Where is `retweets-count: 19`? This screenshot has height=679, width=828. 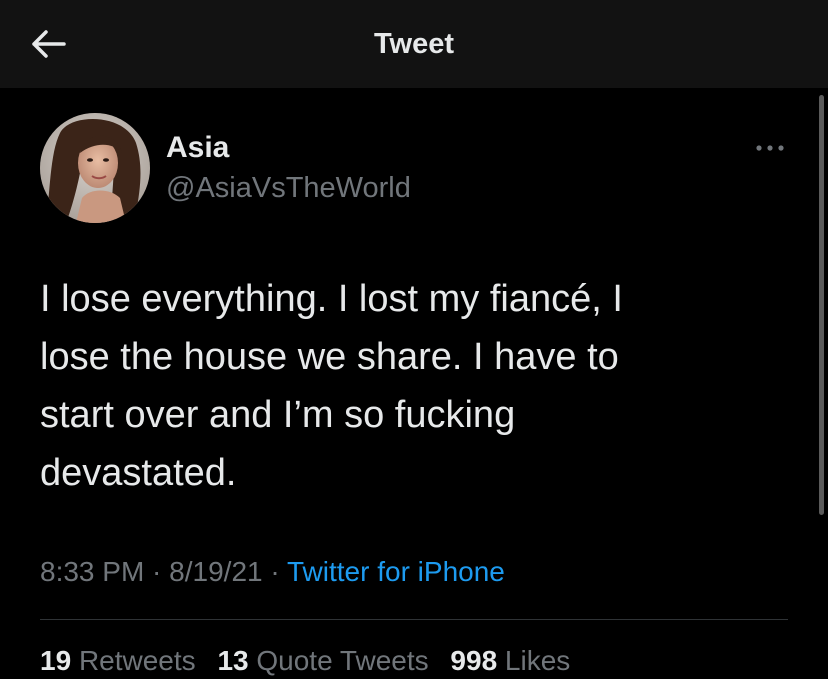 retweets-count: 19 is located at coordinates (56, 660).